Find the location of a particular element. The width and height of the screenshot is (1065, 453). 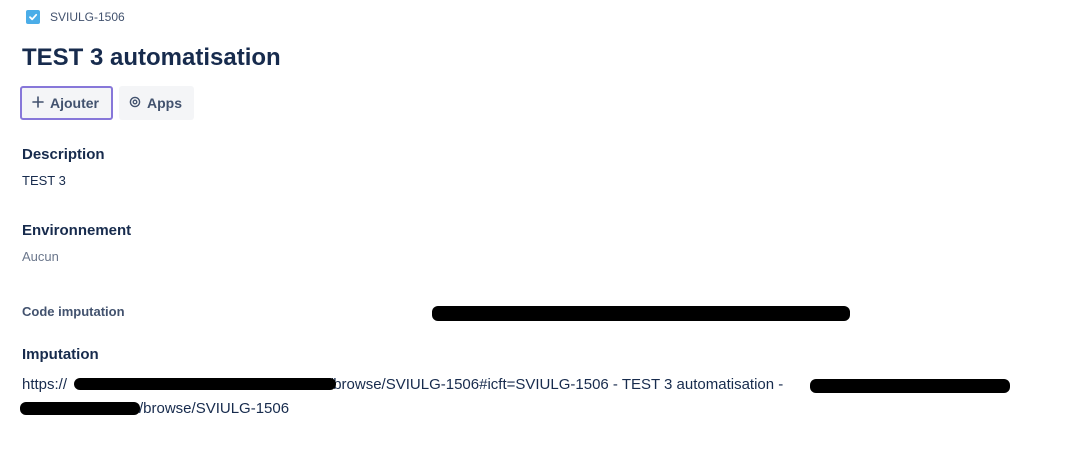

imputation-value-line-2: /browse/SVIULG-1506 is located at coordinates (214, 408).